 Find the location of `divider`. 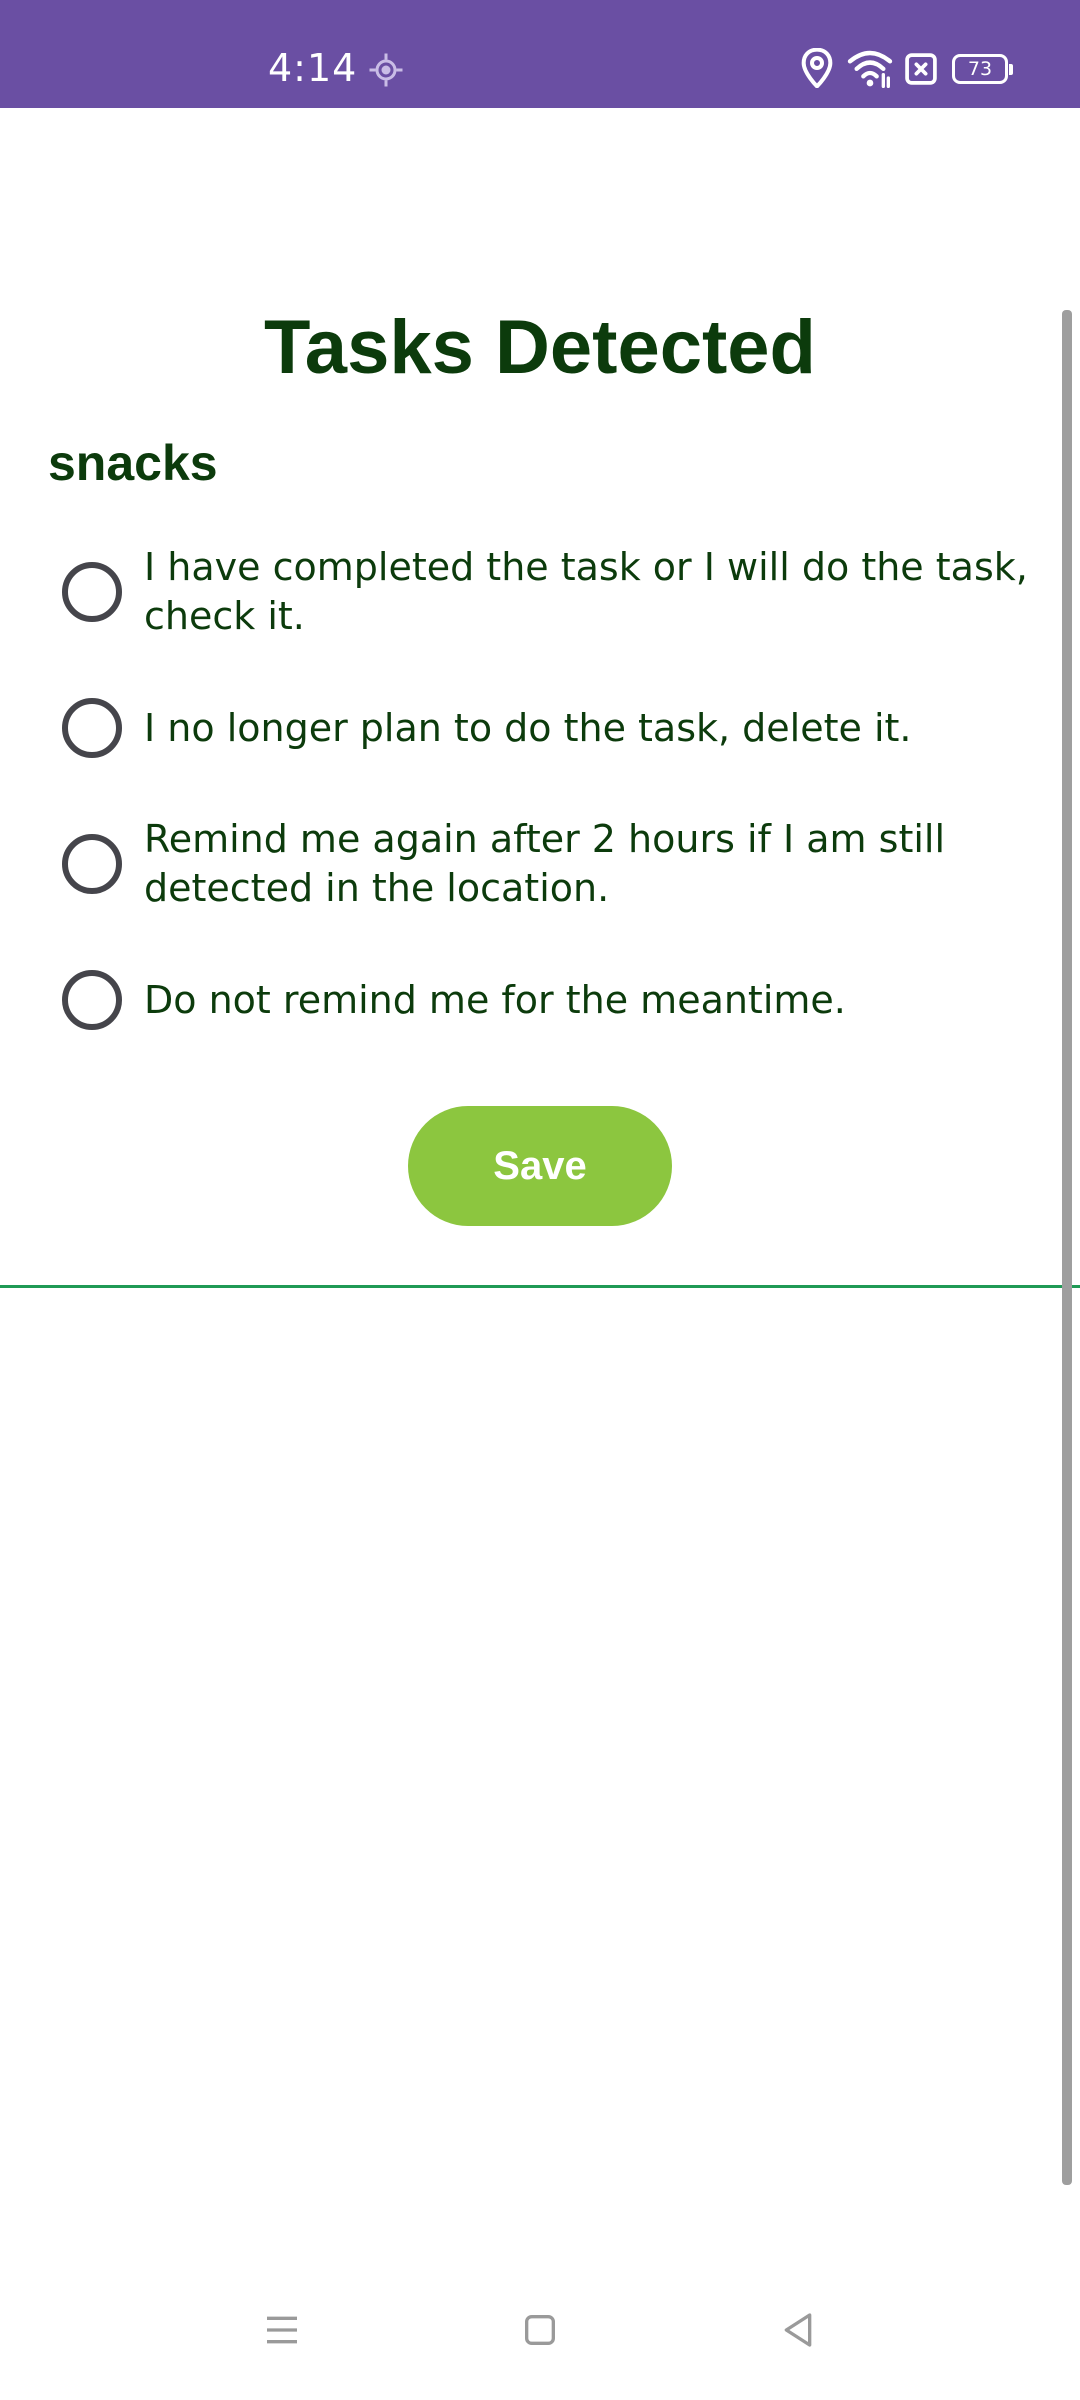

divider is located at coordinates (540, 1286).